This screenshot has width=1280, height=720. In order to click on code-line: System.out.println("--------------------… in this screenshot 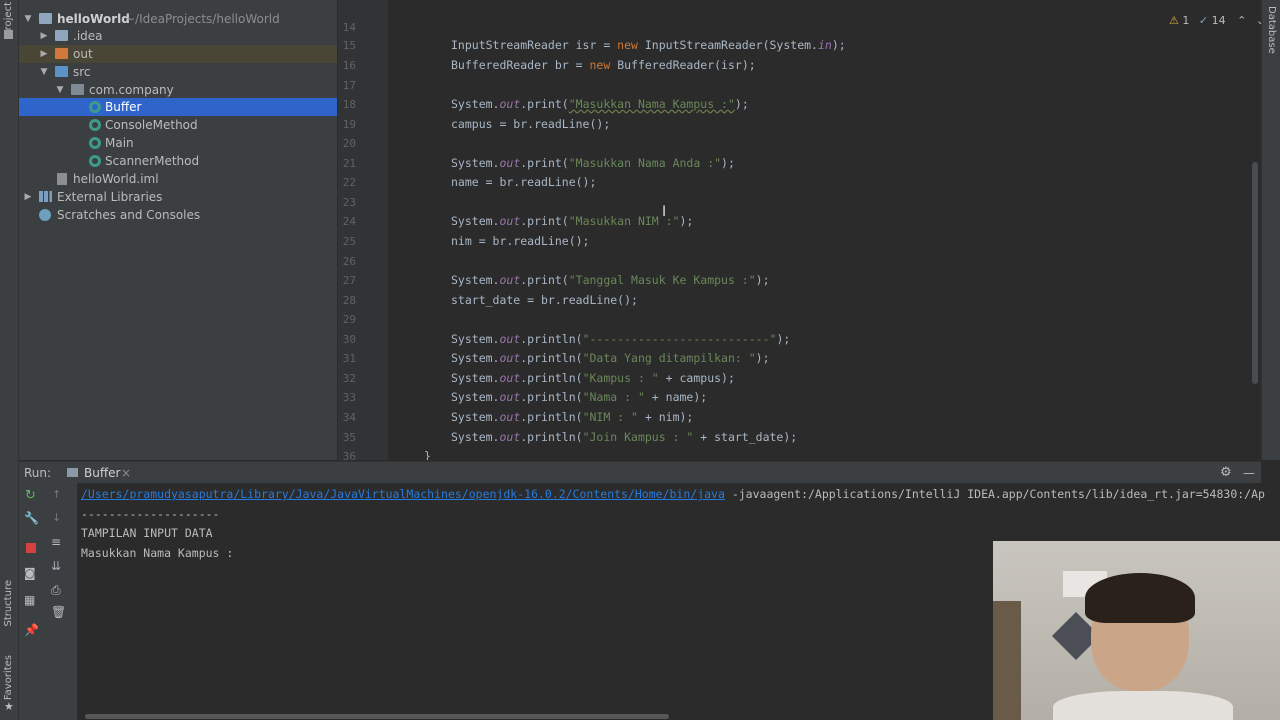, I will do `click(621, 339)`.